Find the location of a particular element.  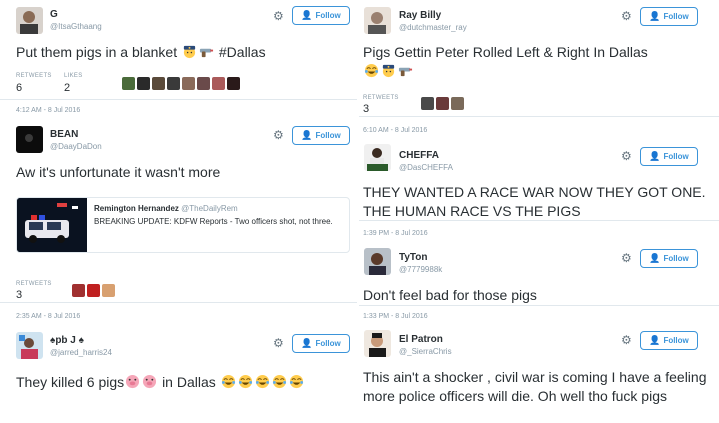

user-handle: @ItsaGthaang is located at coordinates (76, 26).